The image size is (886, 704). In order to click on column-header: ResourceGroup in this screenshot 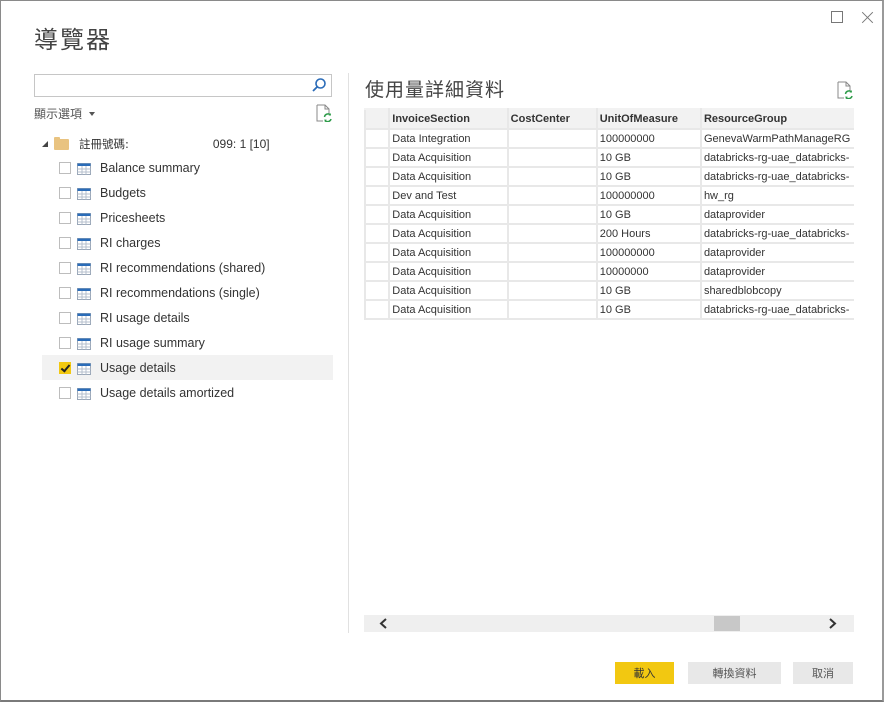, I will do `click(776, 119)`.